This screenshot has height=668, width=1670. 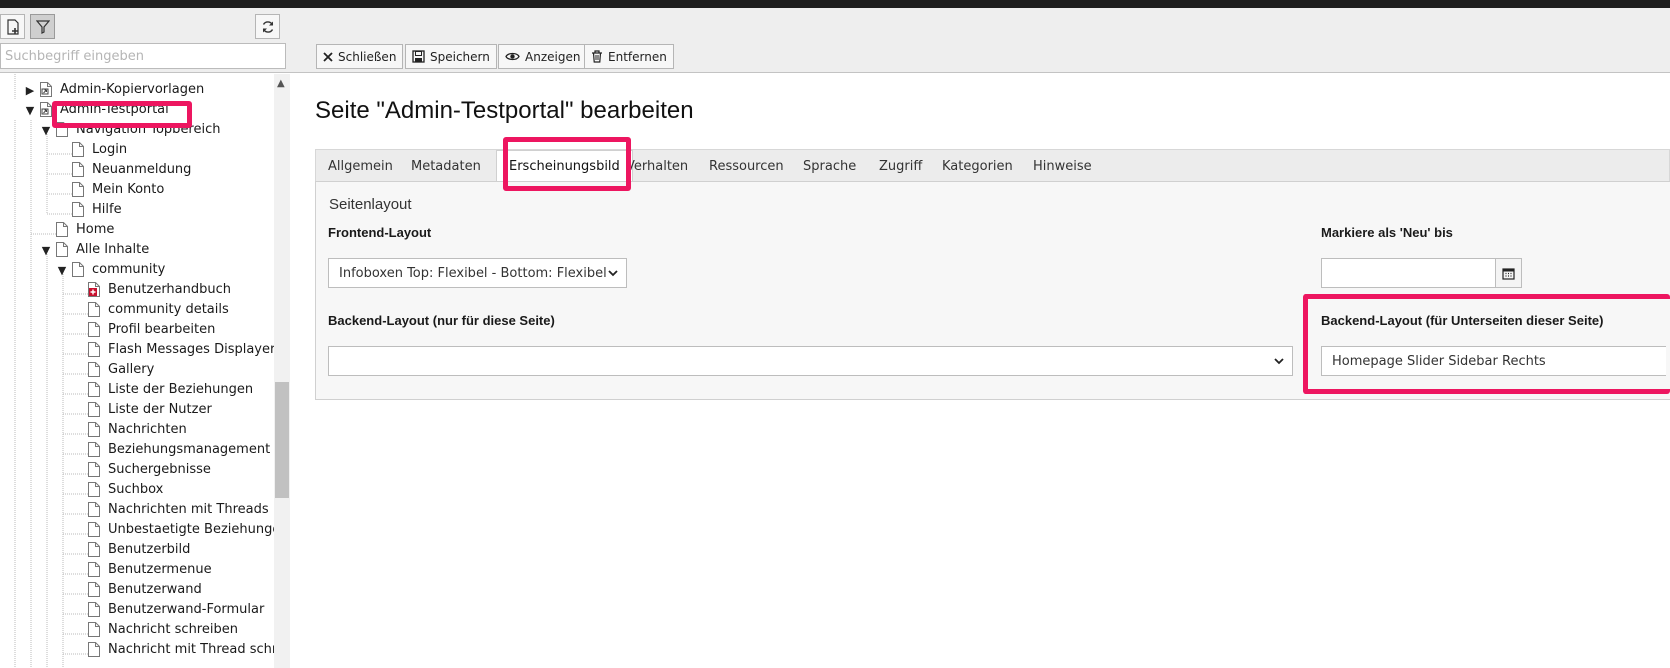 What do you see at coordinates (1387, 232) in the screenshot?
I see `mark-new-until-label: Markiere als 'Neu' bis` at bounding box center [1387, 232].